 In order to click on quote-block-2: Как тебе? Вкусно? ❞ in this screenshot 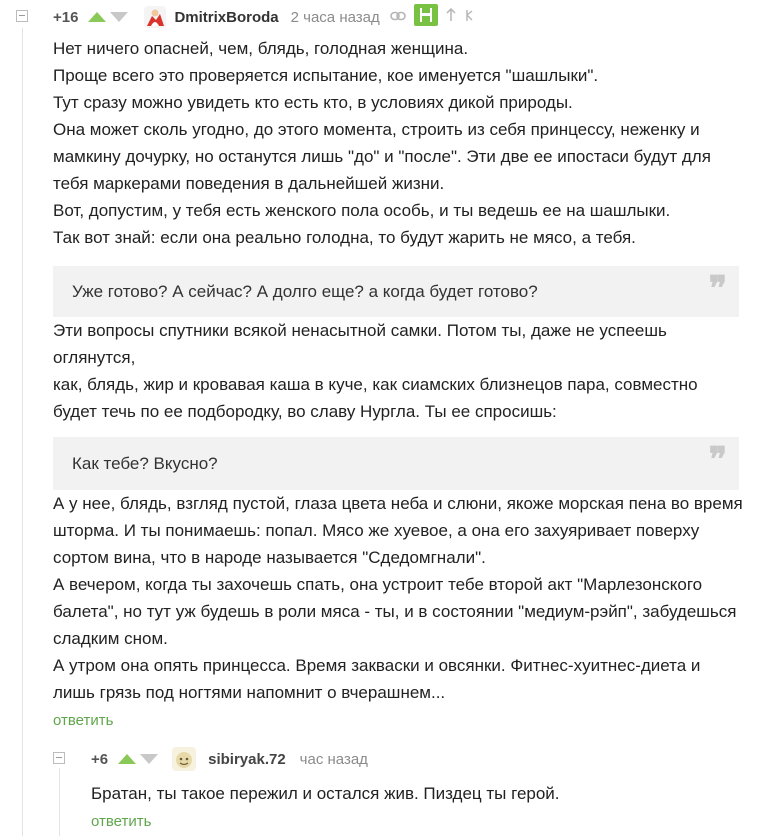, I will do `click(396, 463)`.